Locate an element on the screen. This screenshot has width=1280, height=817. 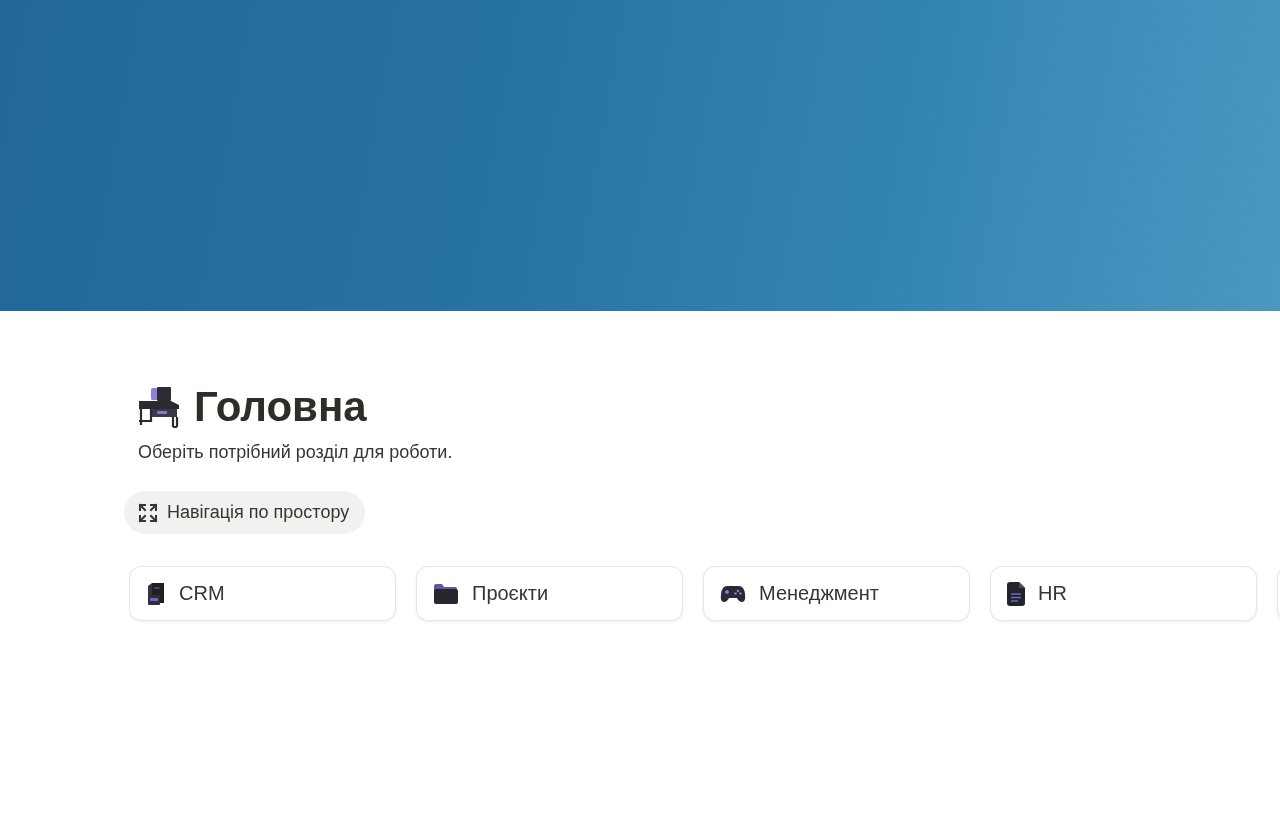
gamepad-icon is located at coordinates (733, 593).